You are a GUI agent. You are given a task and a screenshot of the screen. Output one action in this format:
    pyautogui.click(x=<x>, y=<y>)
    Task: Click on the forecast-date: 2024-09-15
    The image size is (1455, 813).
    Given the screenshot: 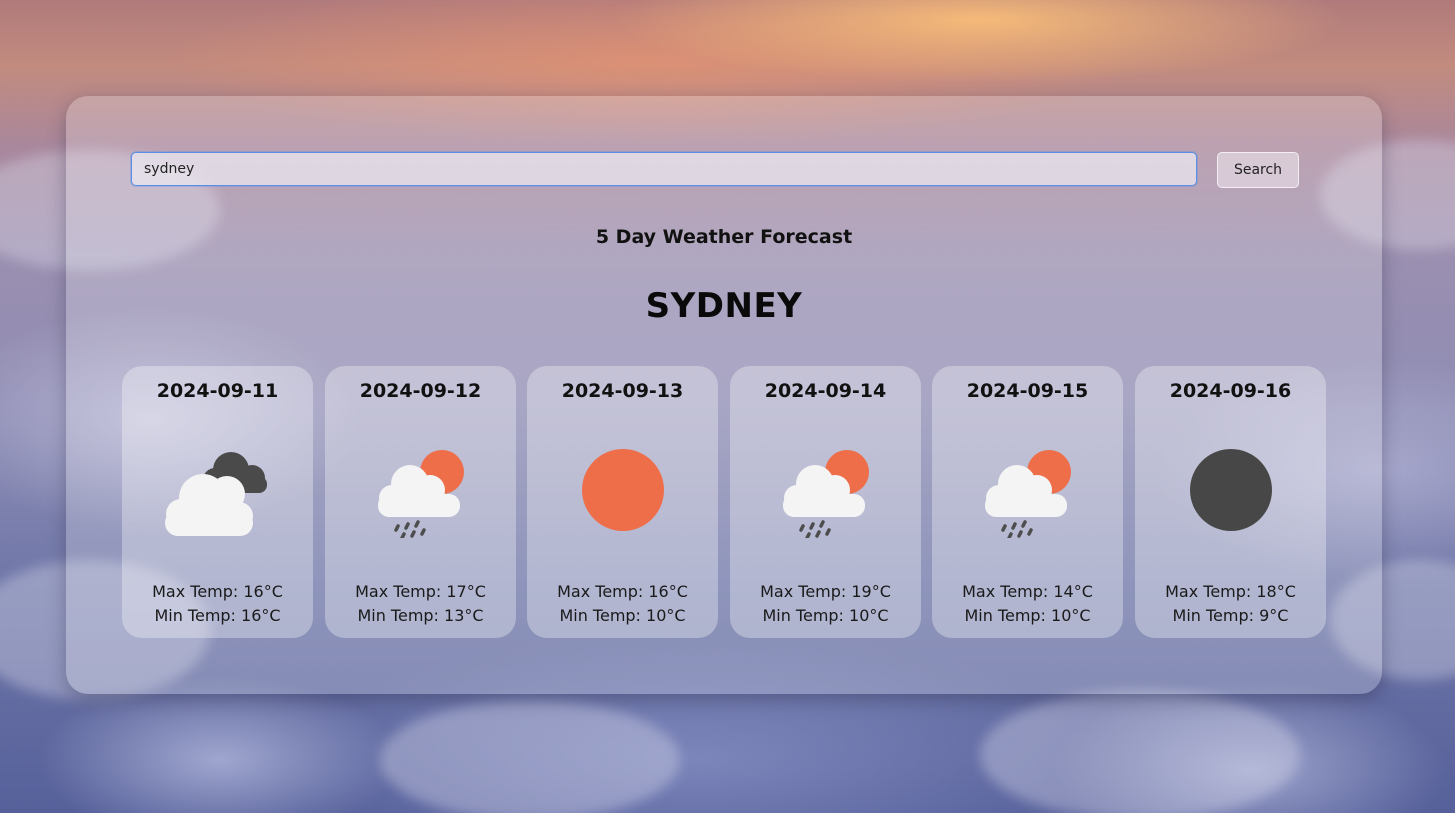 What is the action you would take?
    pyautogui.click(x=1027, y=391)
    